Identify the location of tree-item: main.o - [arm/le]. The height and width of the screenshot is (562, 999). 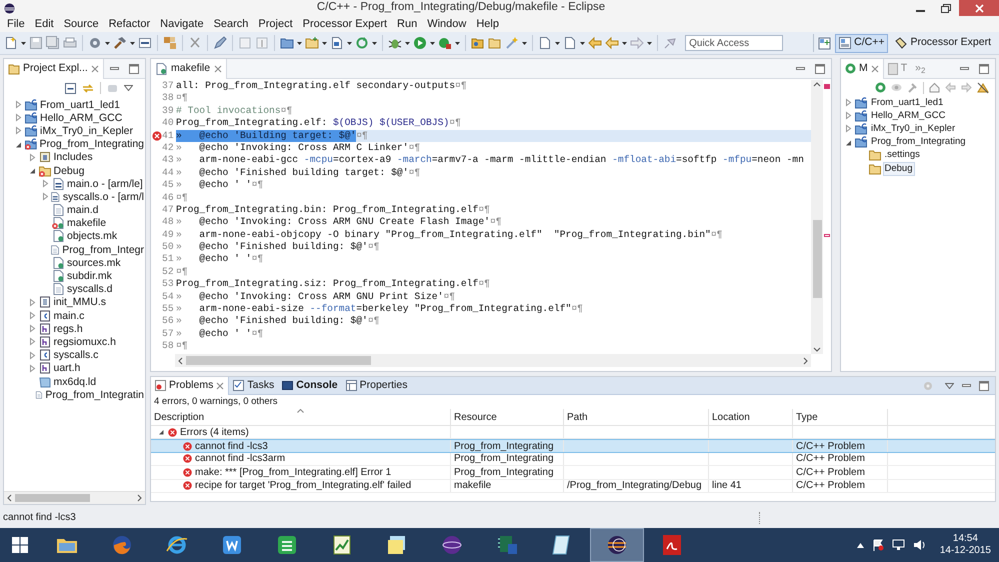
(105, 184).